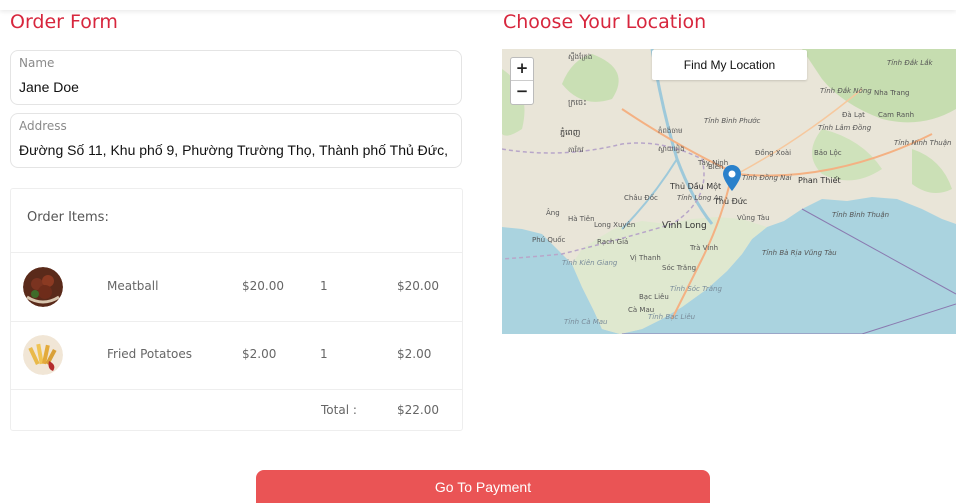  What do you see at coordinates (43, 355) in the screenshot?
I see `fried-potatoes-dish-icon` at bounding box center [43, 355].